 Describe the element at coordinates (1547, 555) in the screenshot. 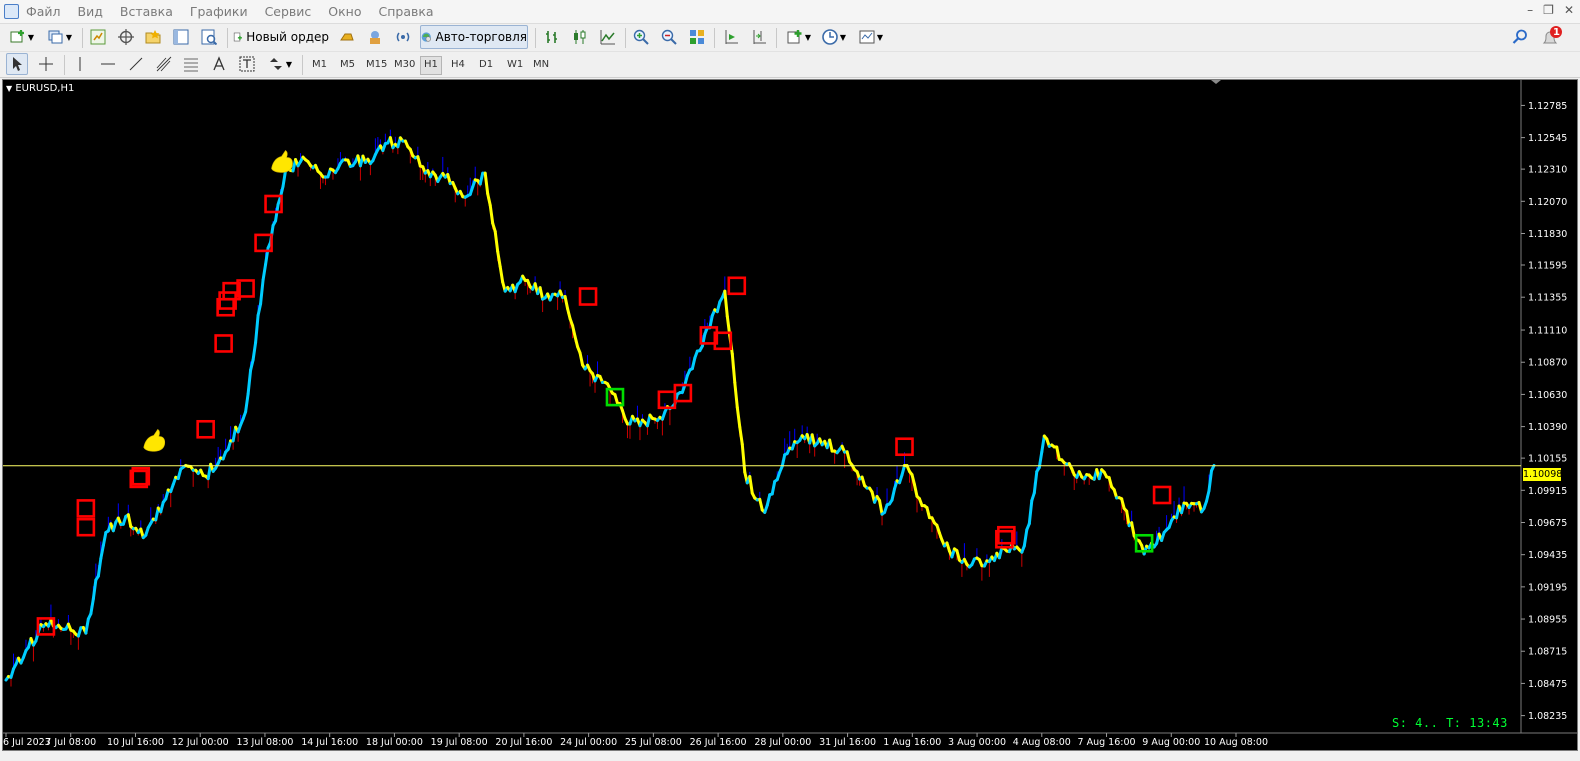

I see `price-tick-label: 1.09435` at that location.